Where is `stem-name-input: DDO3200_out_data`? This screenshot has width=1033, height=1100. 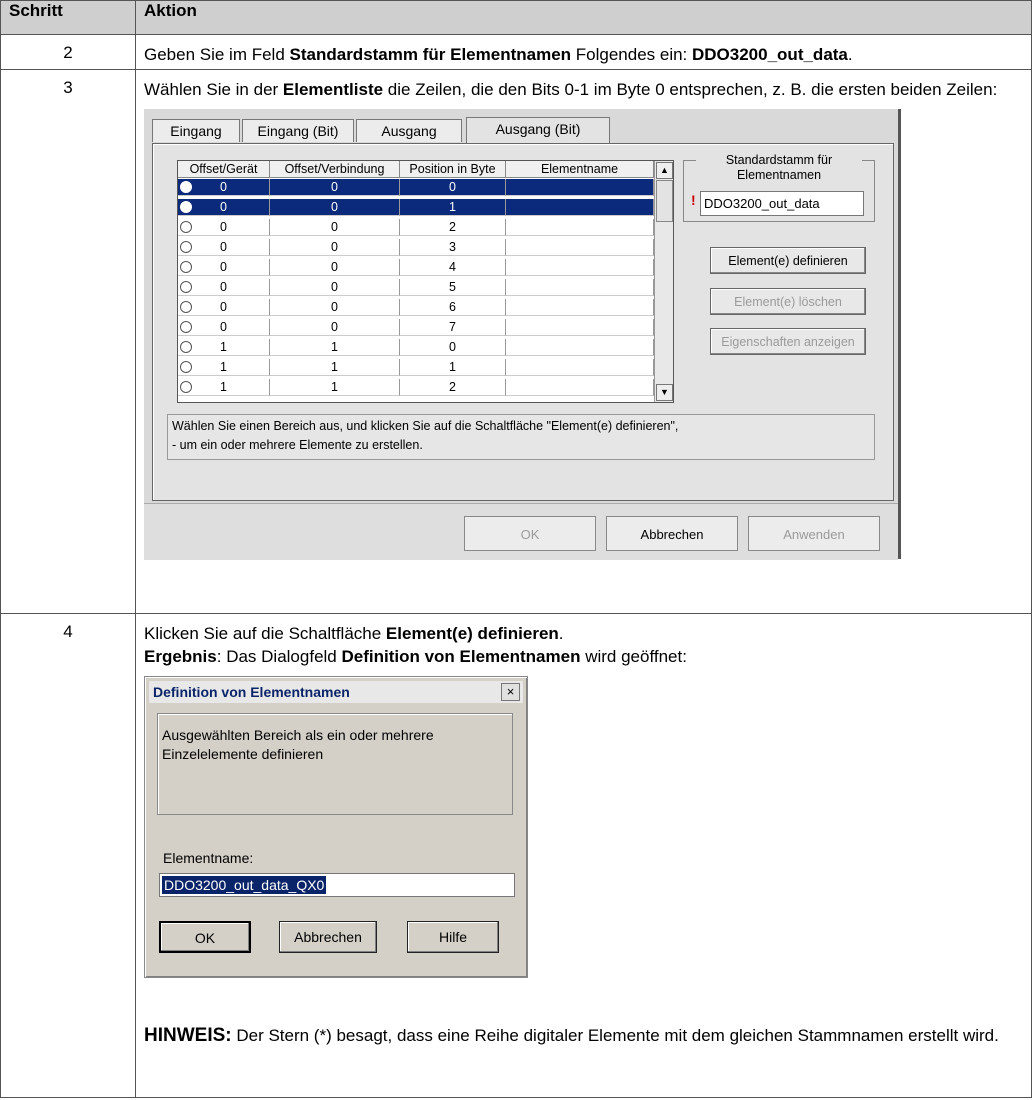
stem-name-input: DDO3200_out_data is located at coordinates (782, 203).